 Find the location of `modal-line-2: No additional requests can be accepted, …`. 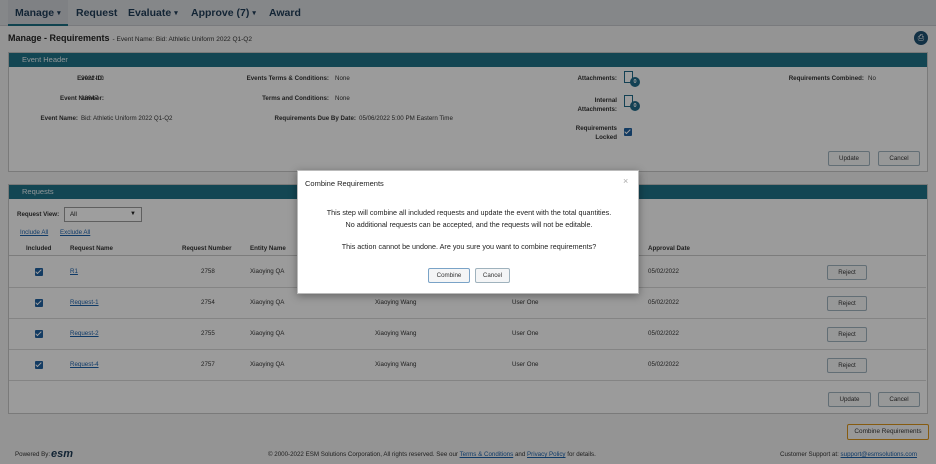

modal-line-2: No additional requests can be accepted, … is located at coordinates (469, 224).